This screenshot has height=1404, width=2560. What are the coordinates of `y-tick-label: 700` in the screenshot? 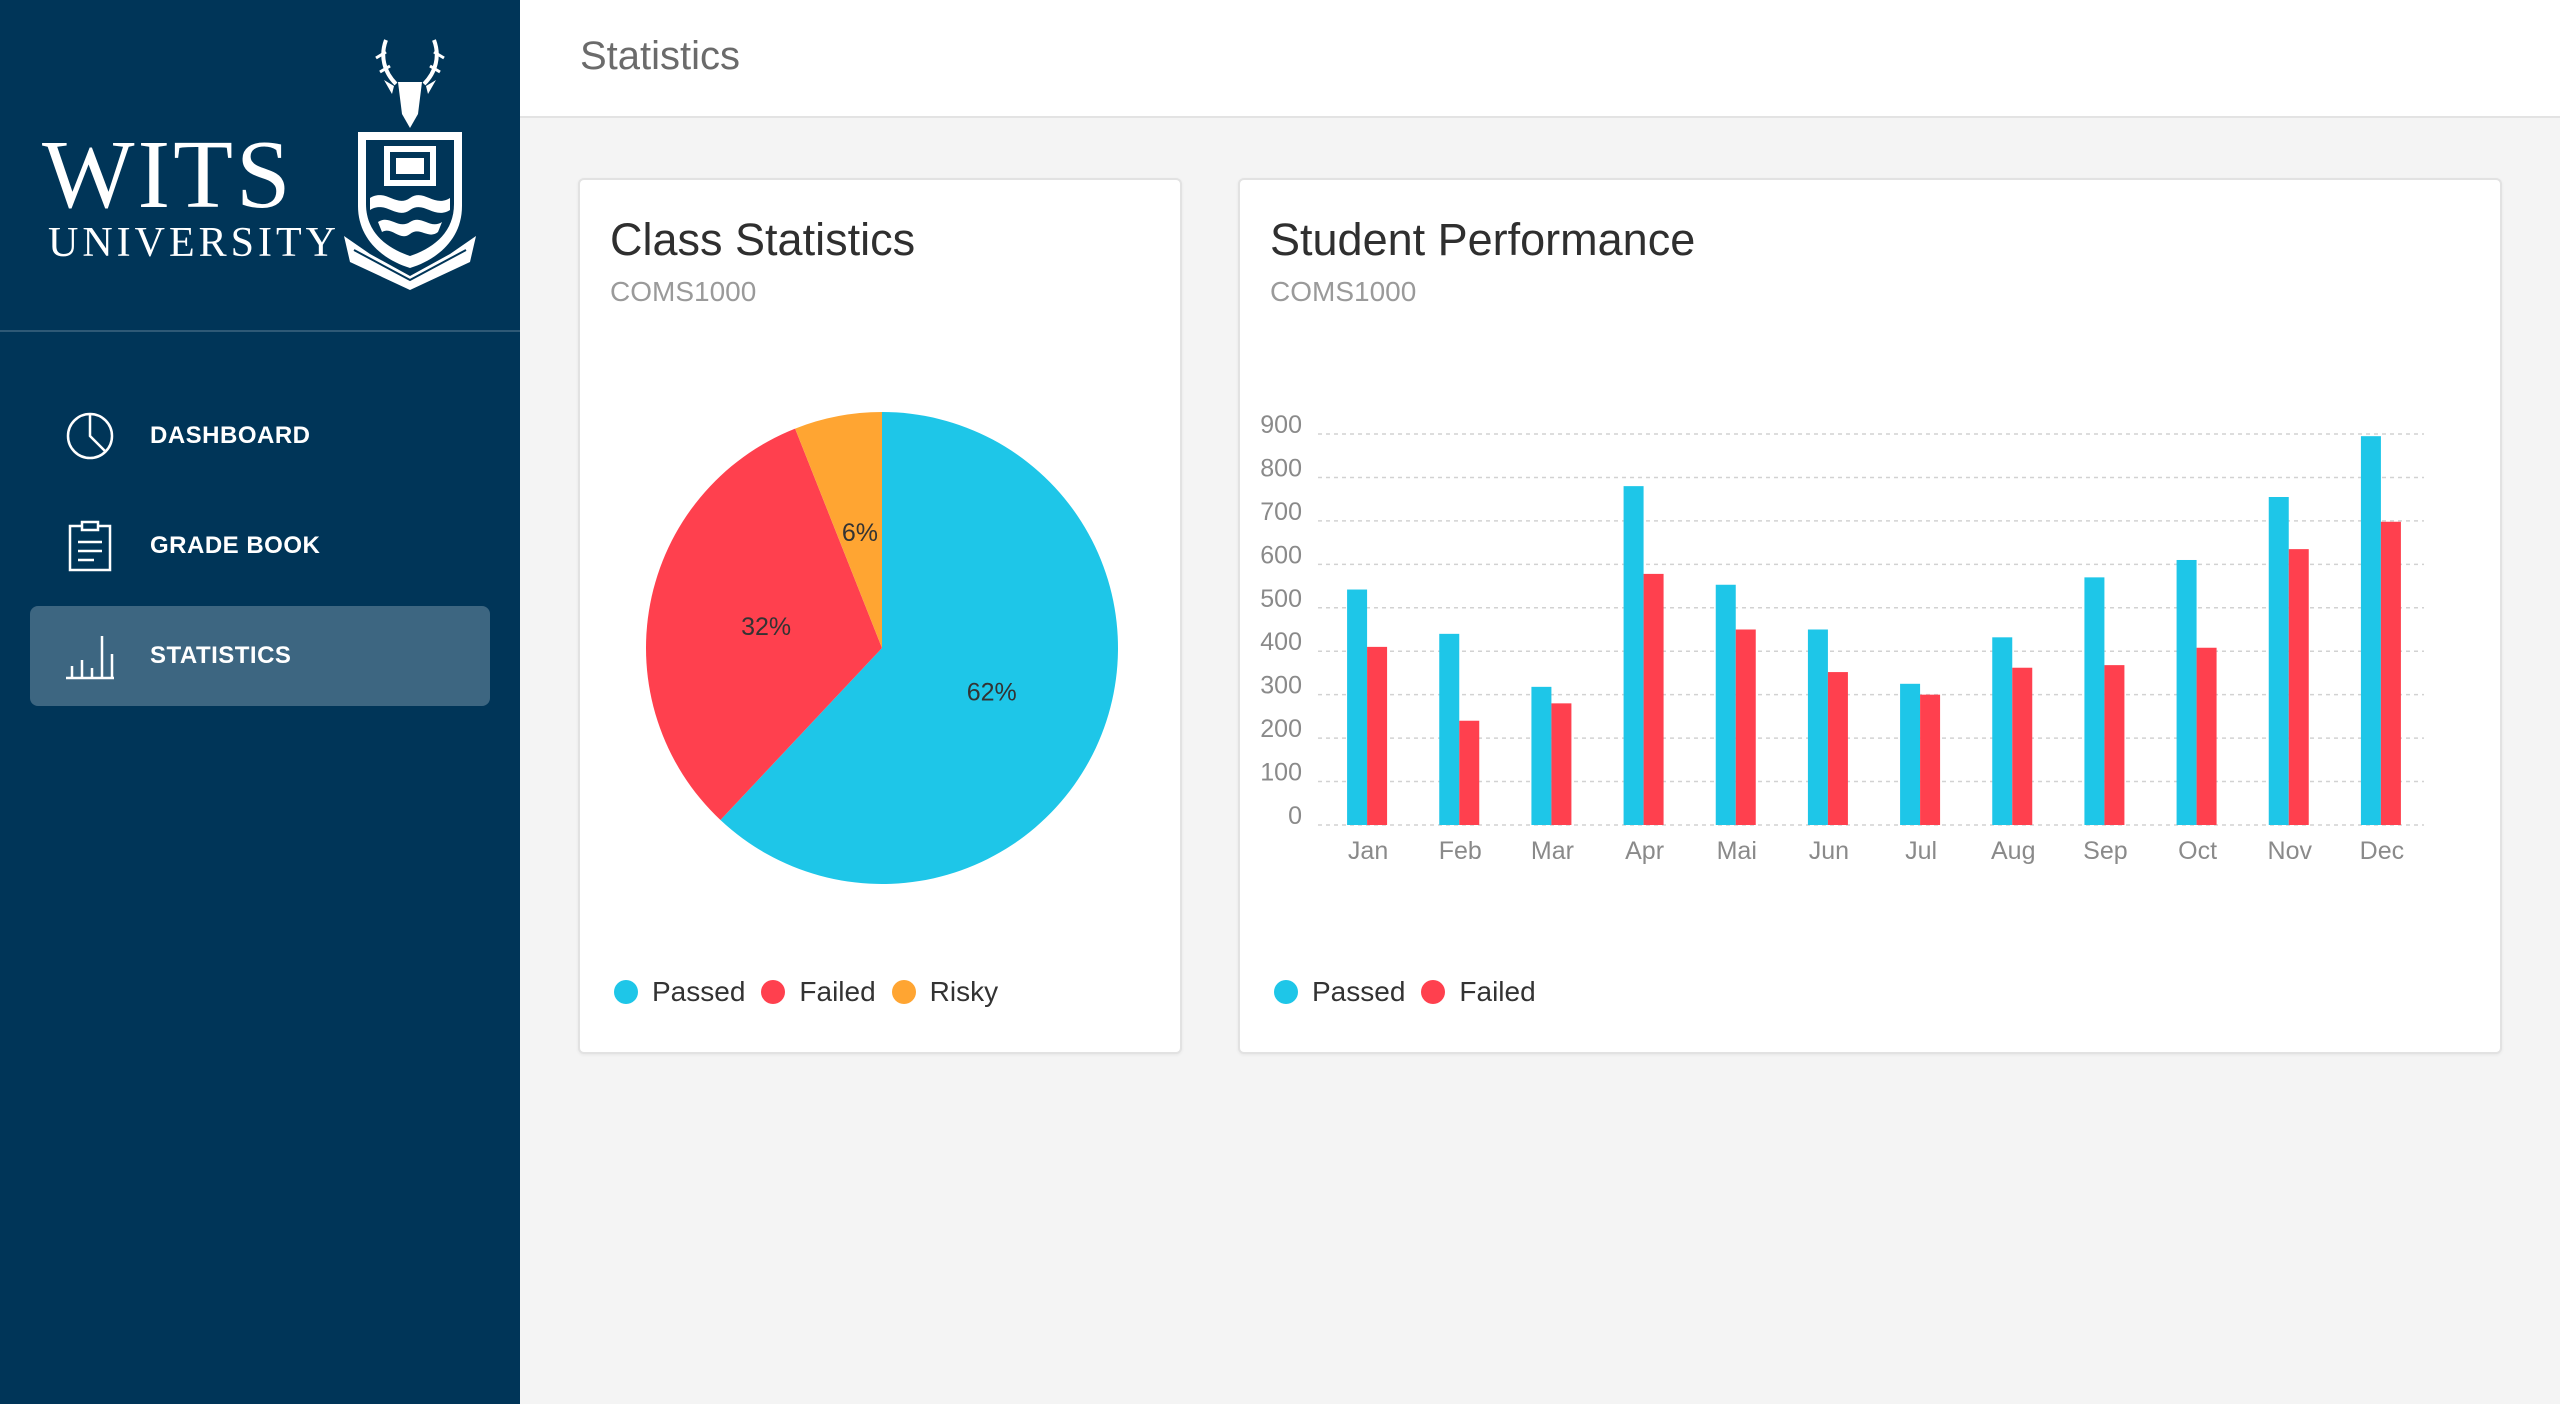 It's located at (1281, 512).